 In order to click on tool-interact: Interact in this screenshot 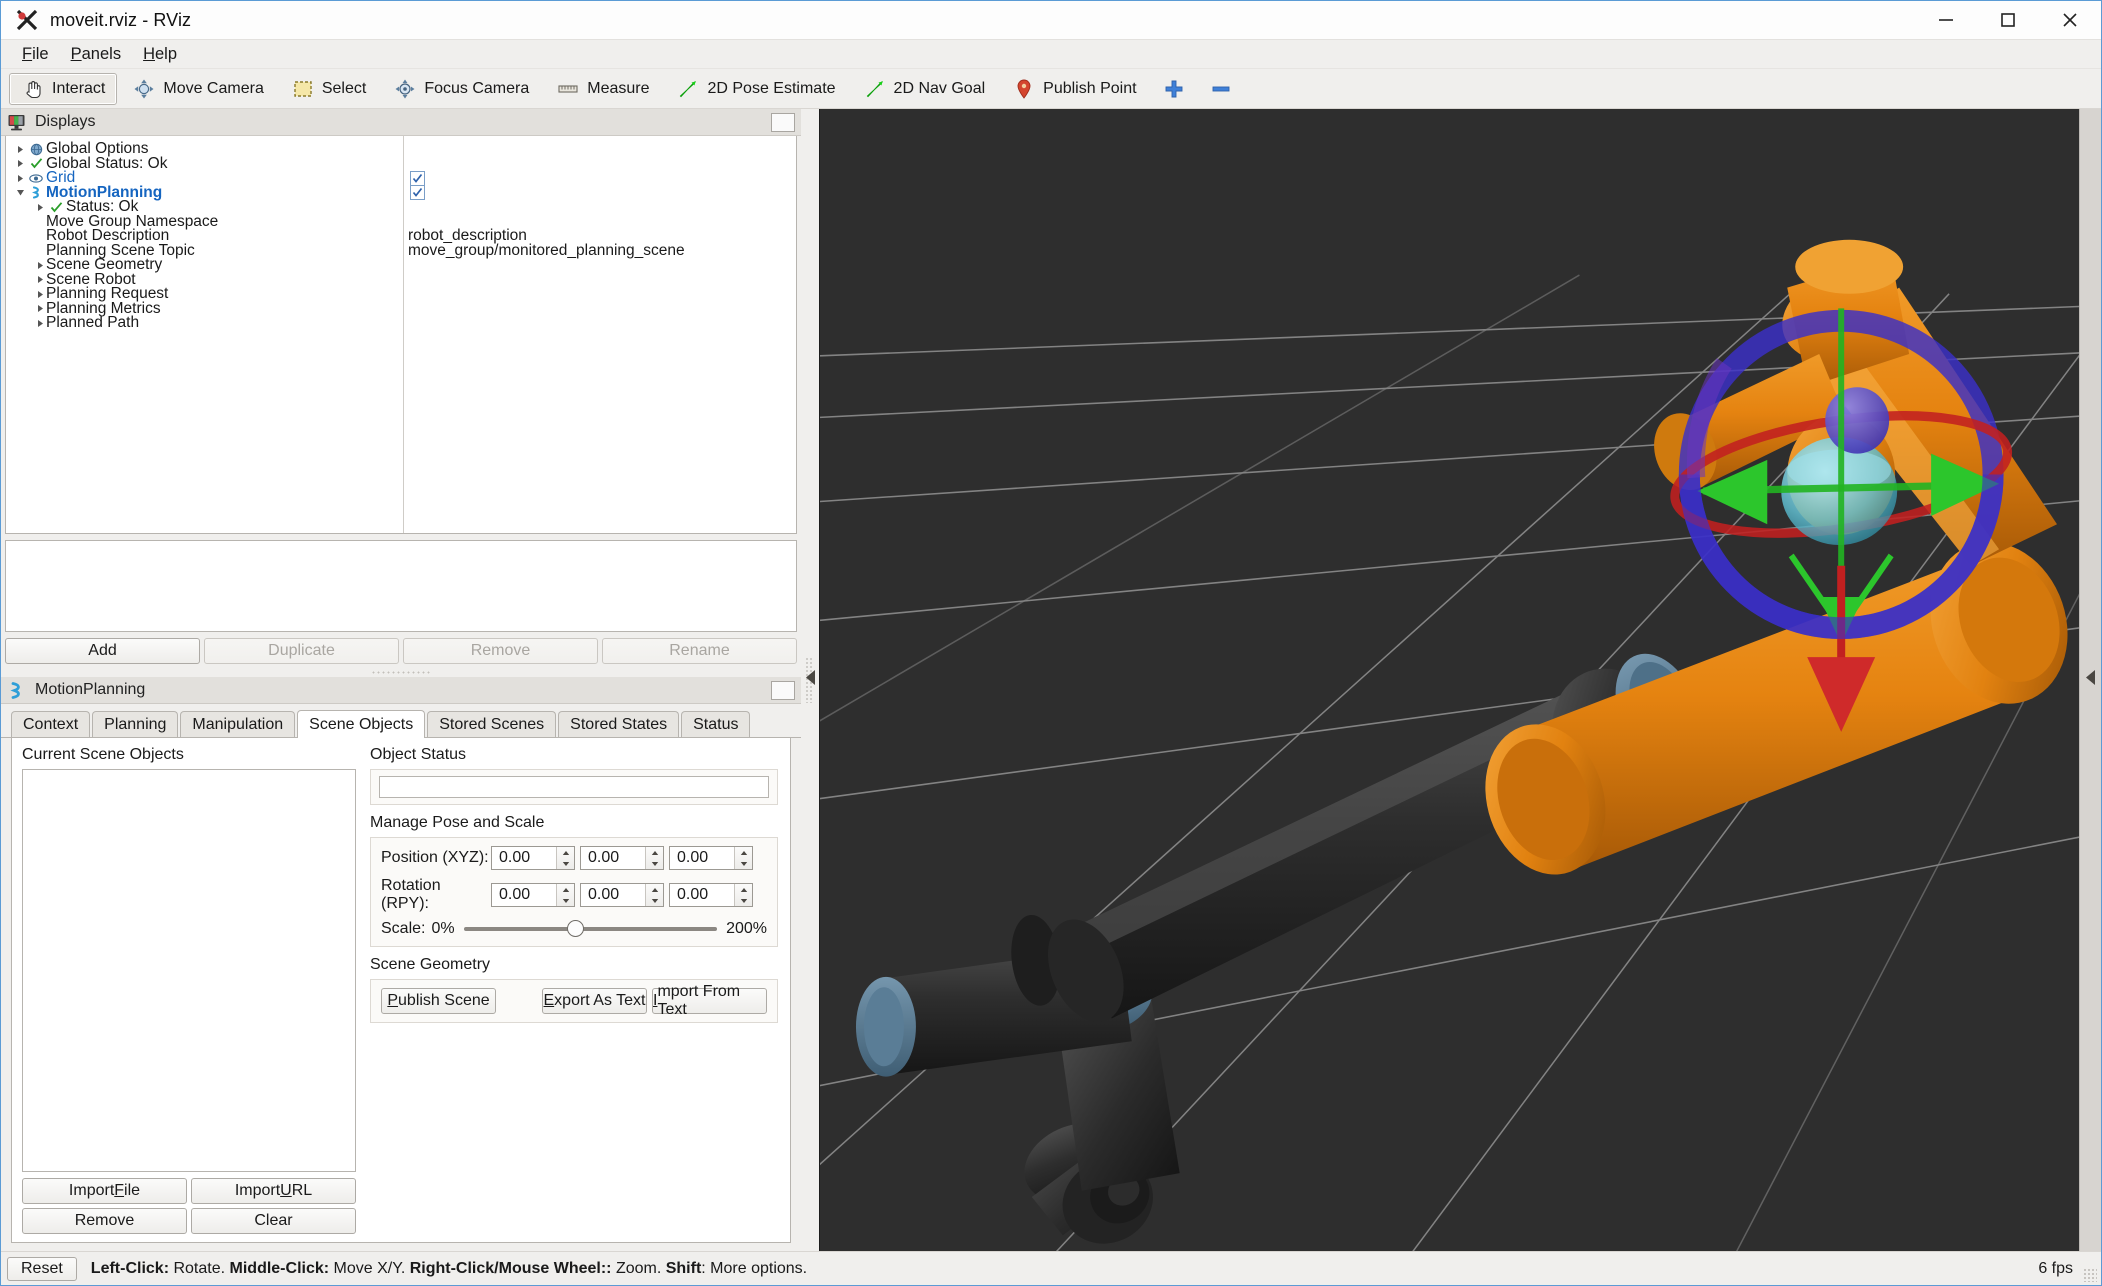, I will do `click(63, 88)`.